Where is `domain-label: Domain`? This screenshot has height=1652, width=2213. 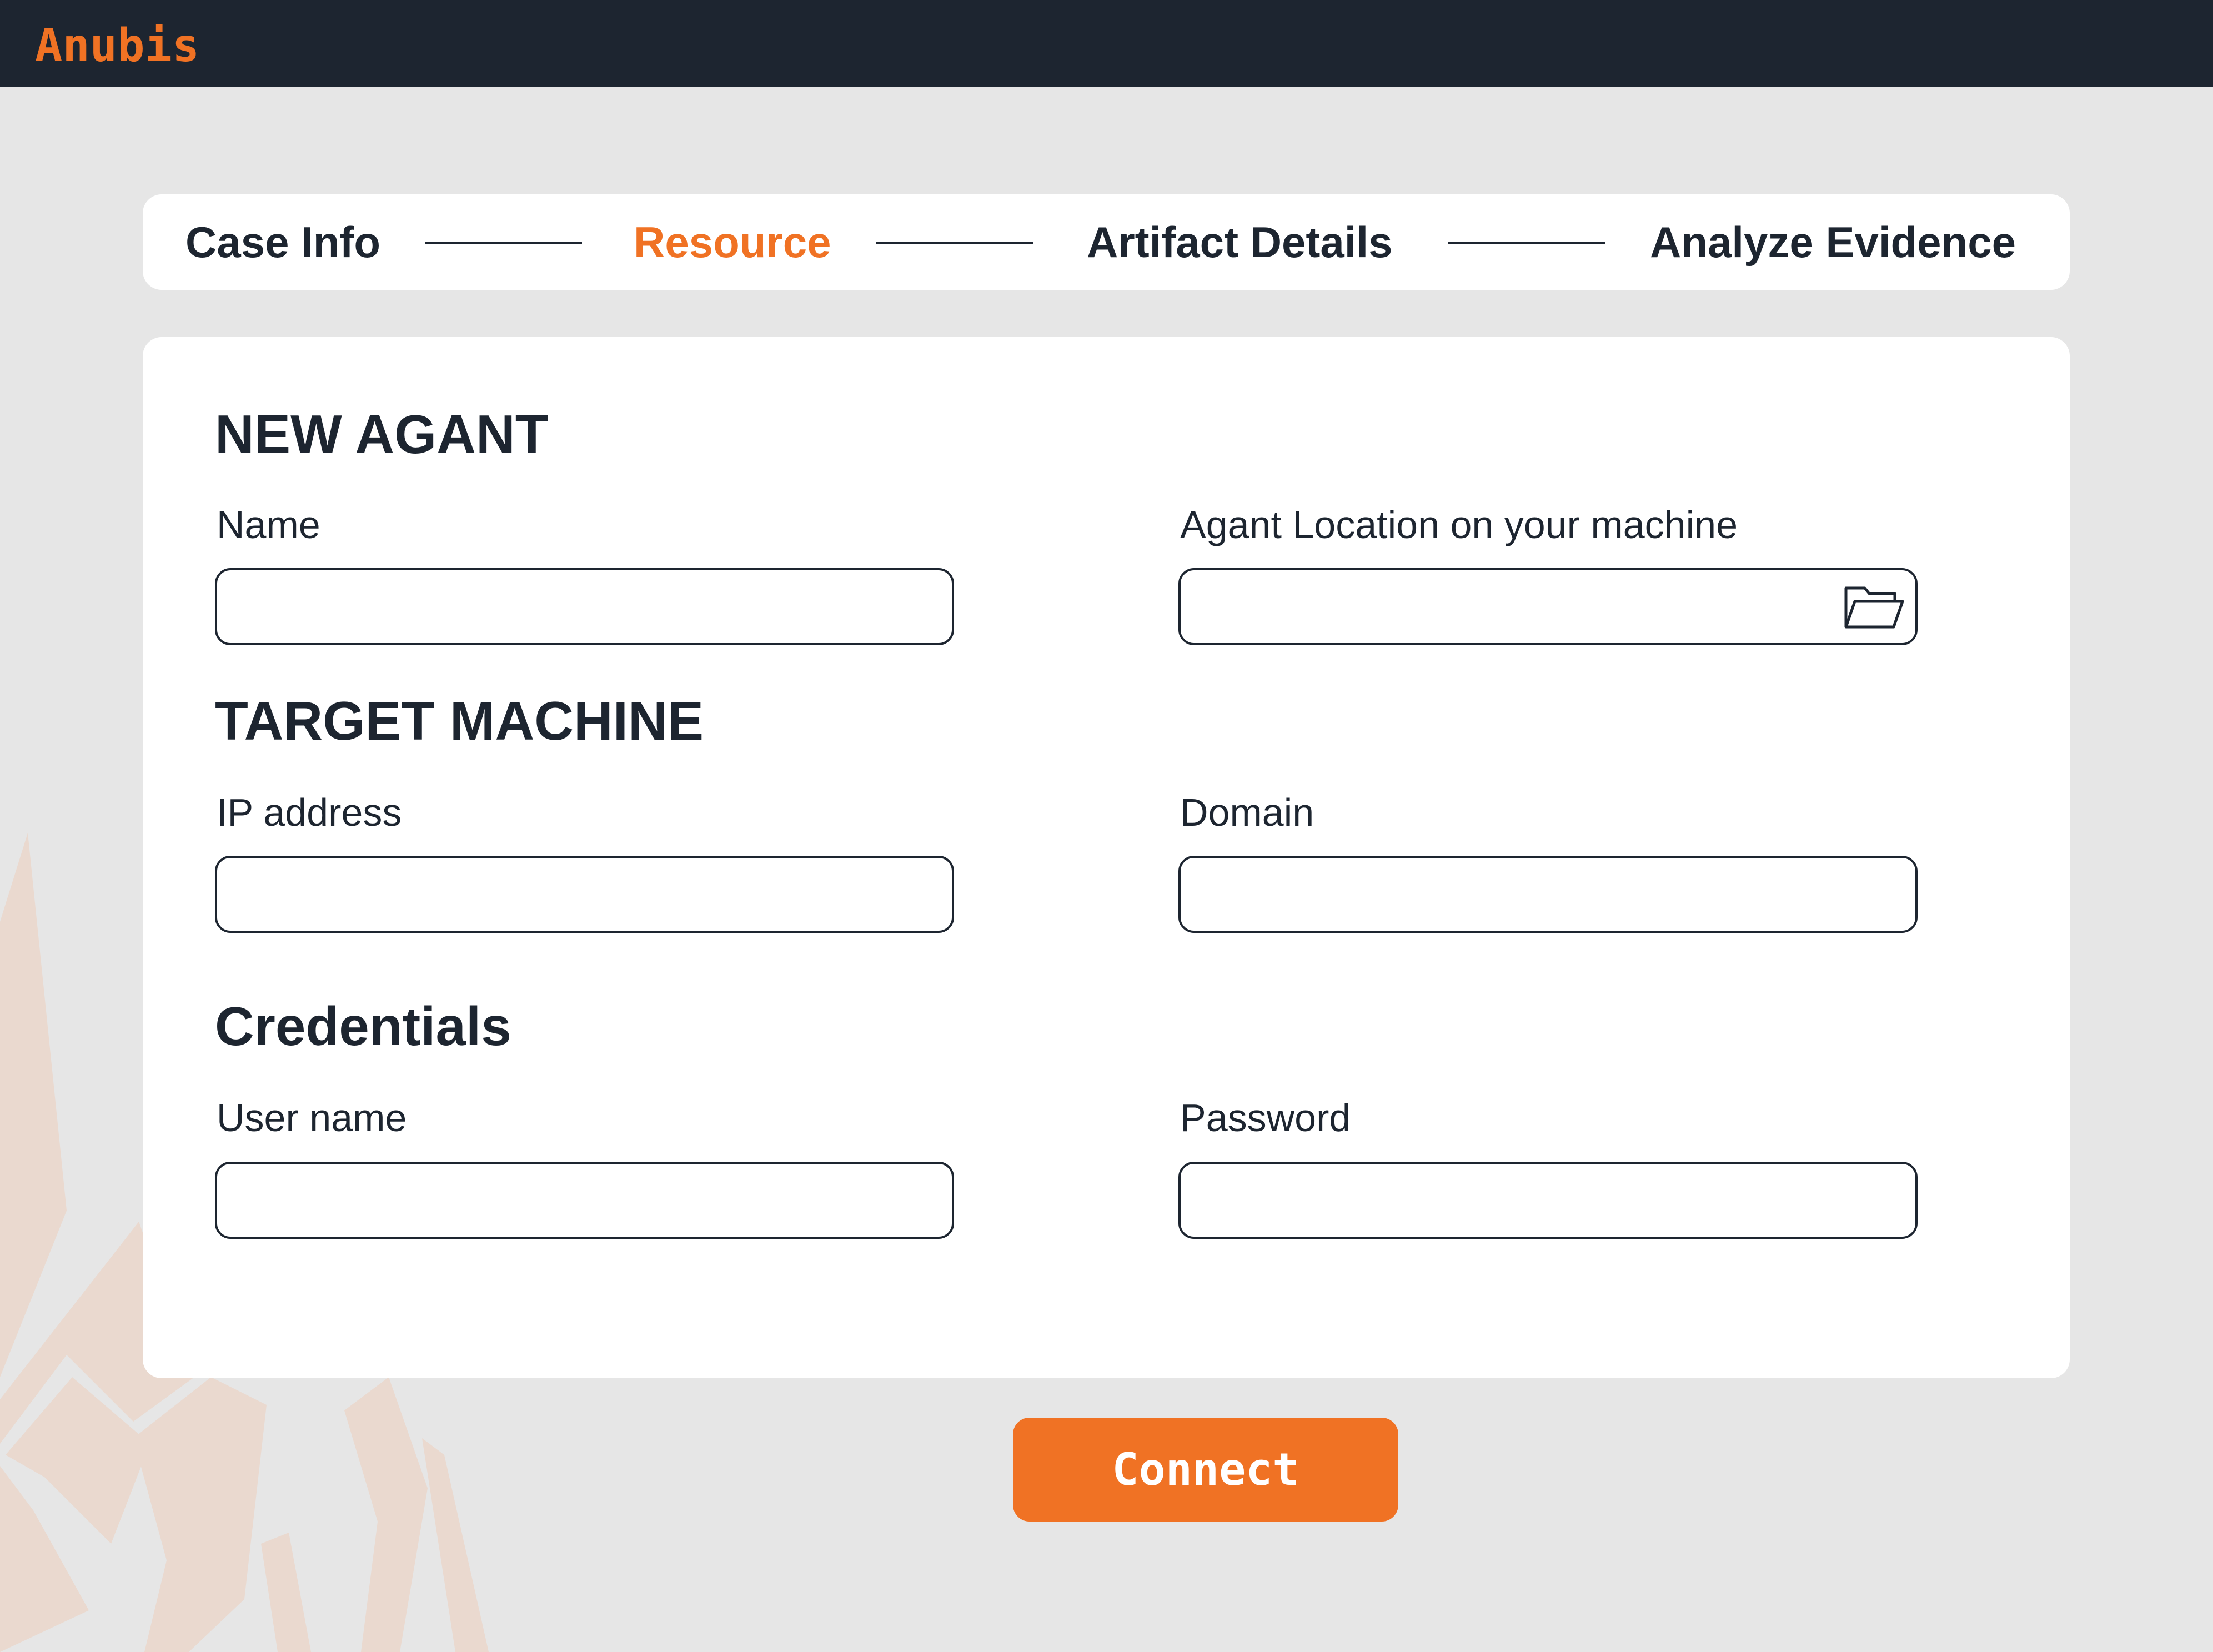
domain-label: Domain is located at coordinates (1247, 813).